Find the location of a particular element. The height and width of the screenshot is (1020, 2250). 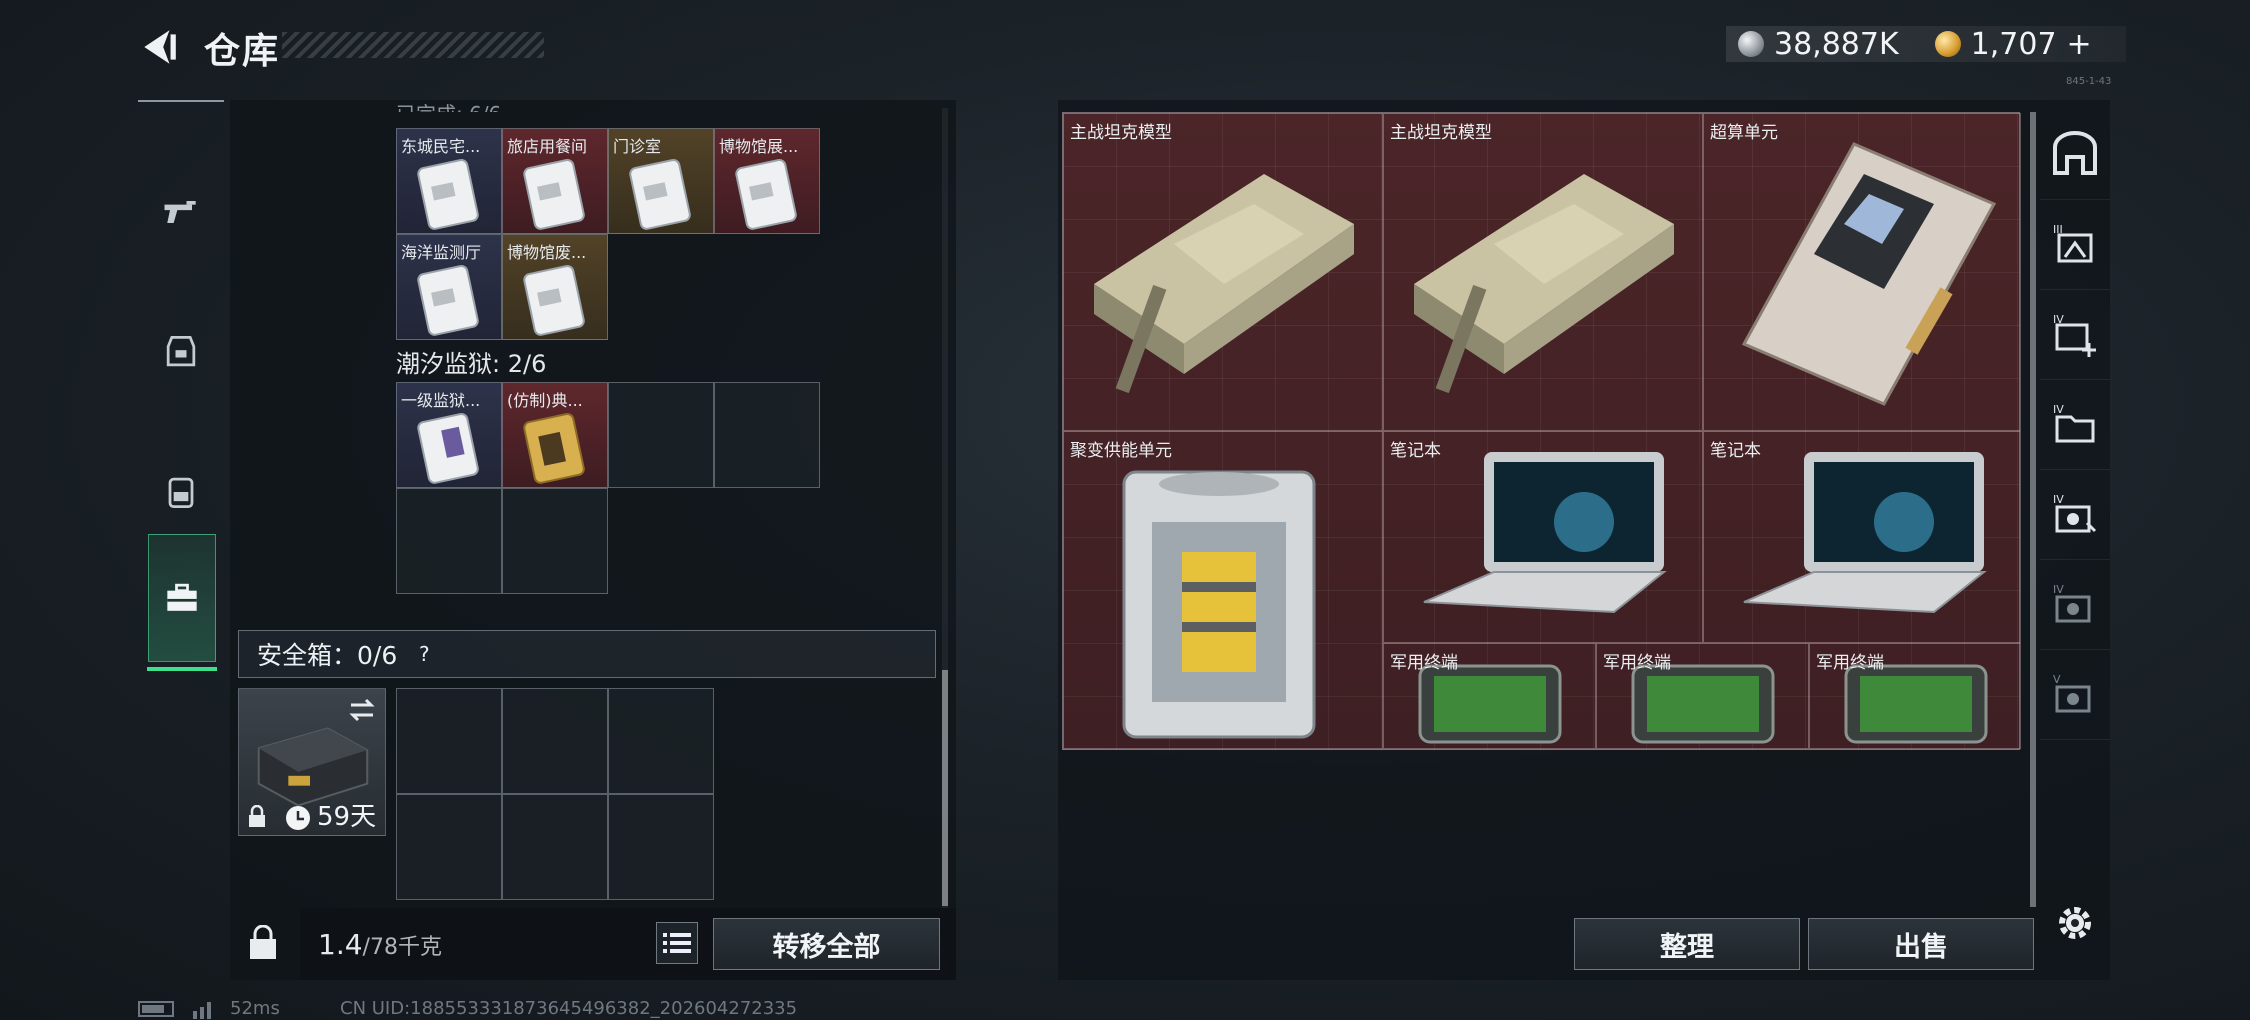

key-card-slot: 海洋监测厅 is located at coordinates (449, 287).